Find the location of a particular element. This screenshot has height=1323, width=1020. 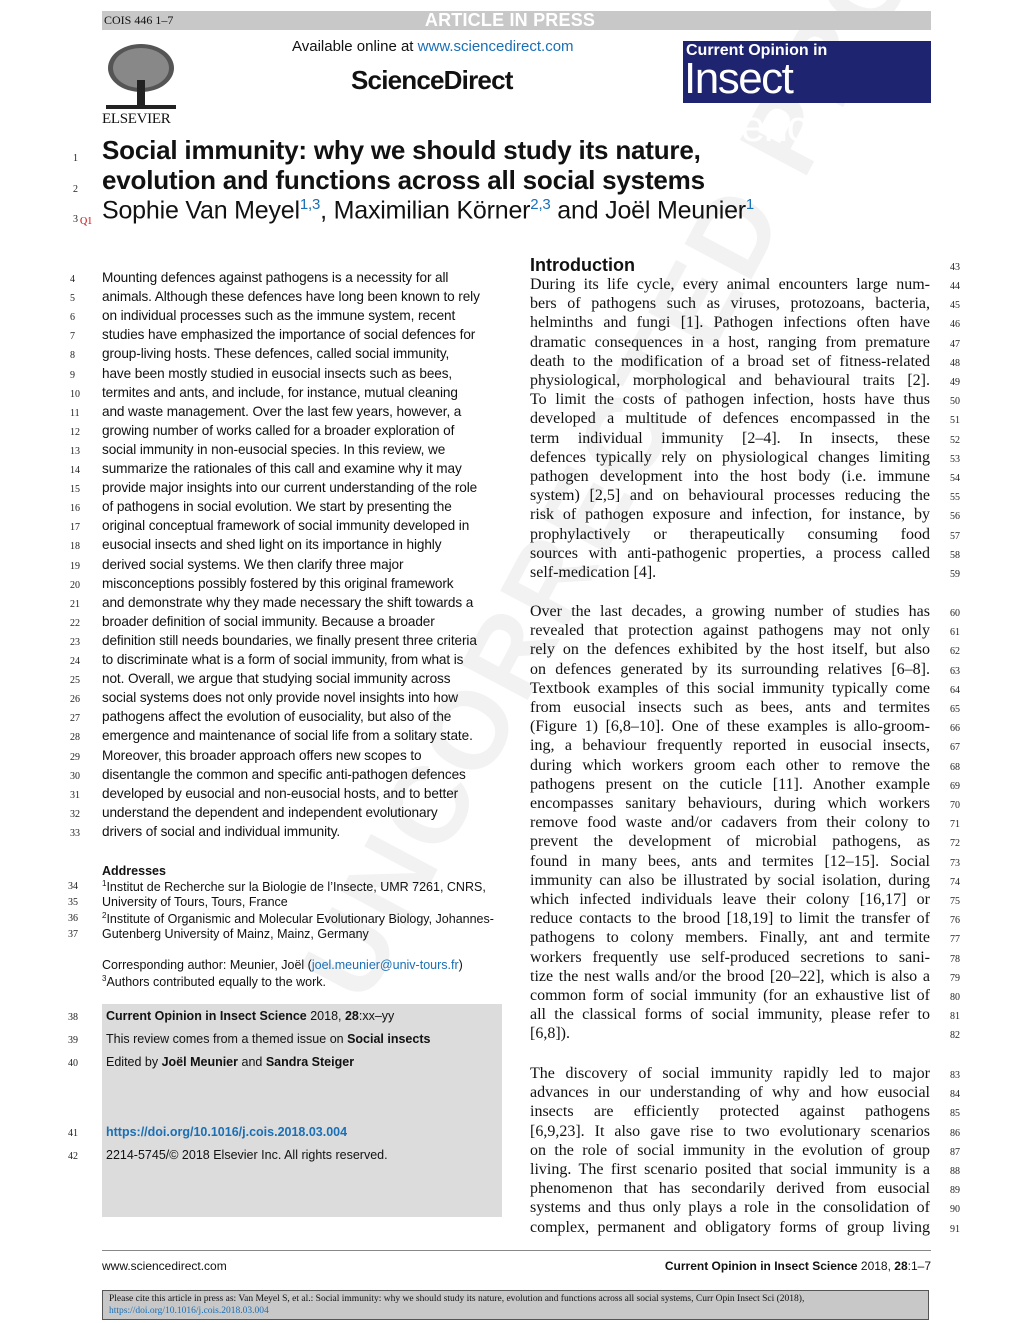

line-number: 9 is located at coordinates (72, 375).